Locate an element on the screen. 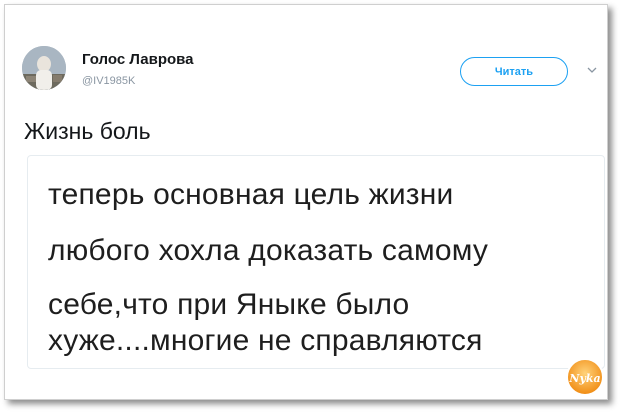 This screenshot has height=414, width=620. follow-button: Читать is located at coordinates (514, 71).